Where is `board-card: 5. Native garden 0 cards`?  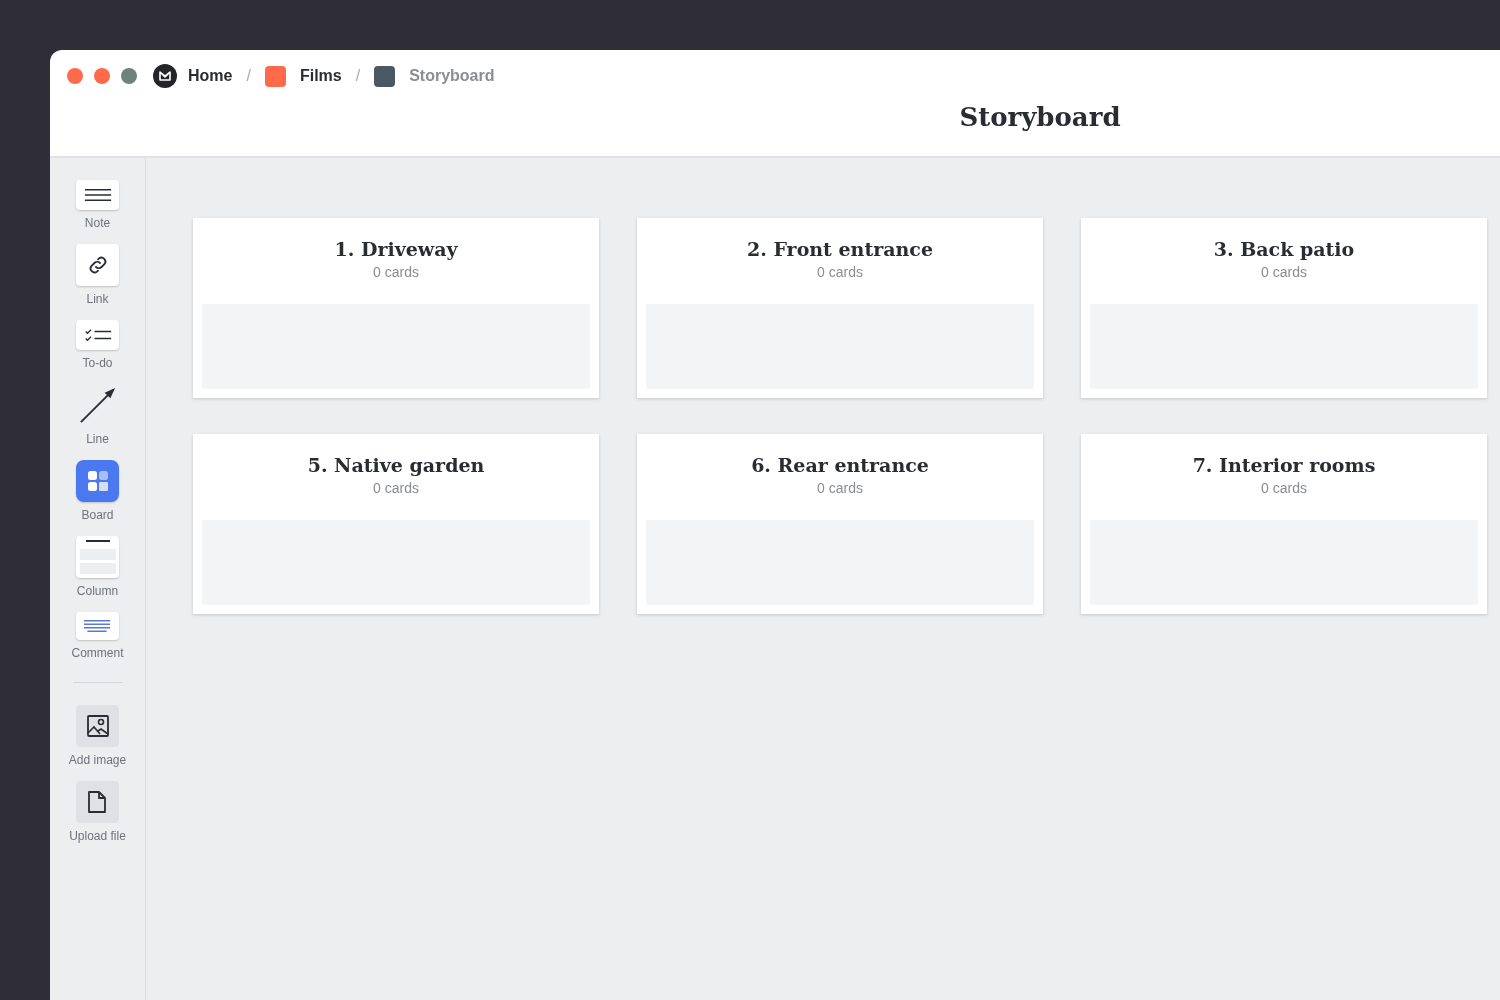 board-card: 5. Native garden 0 cards is located at coordinates (396, 524).